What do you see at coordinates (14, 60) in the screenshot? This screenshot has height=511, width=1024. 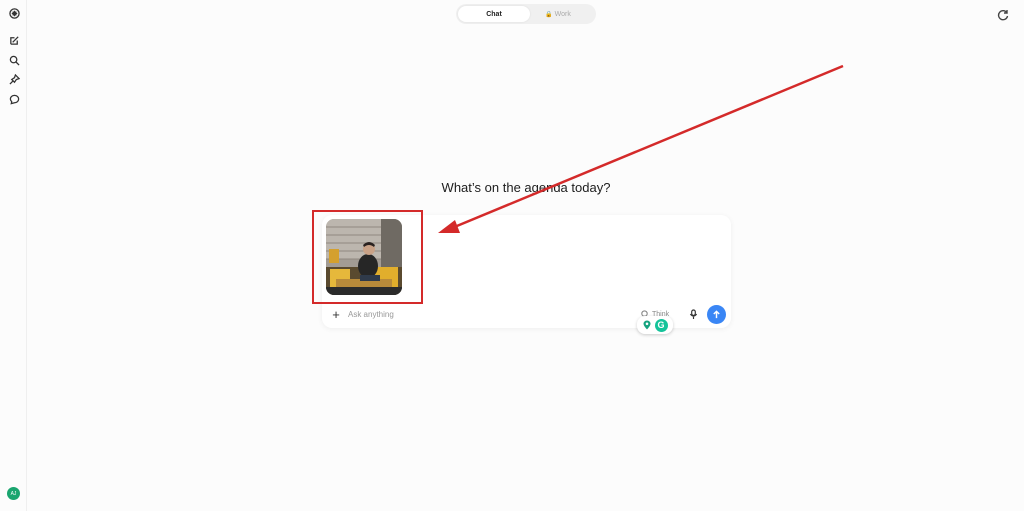 I see `search-icon` at bounding box center [14, 60].